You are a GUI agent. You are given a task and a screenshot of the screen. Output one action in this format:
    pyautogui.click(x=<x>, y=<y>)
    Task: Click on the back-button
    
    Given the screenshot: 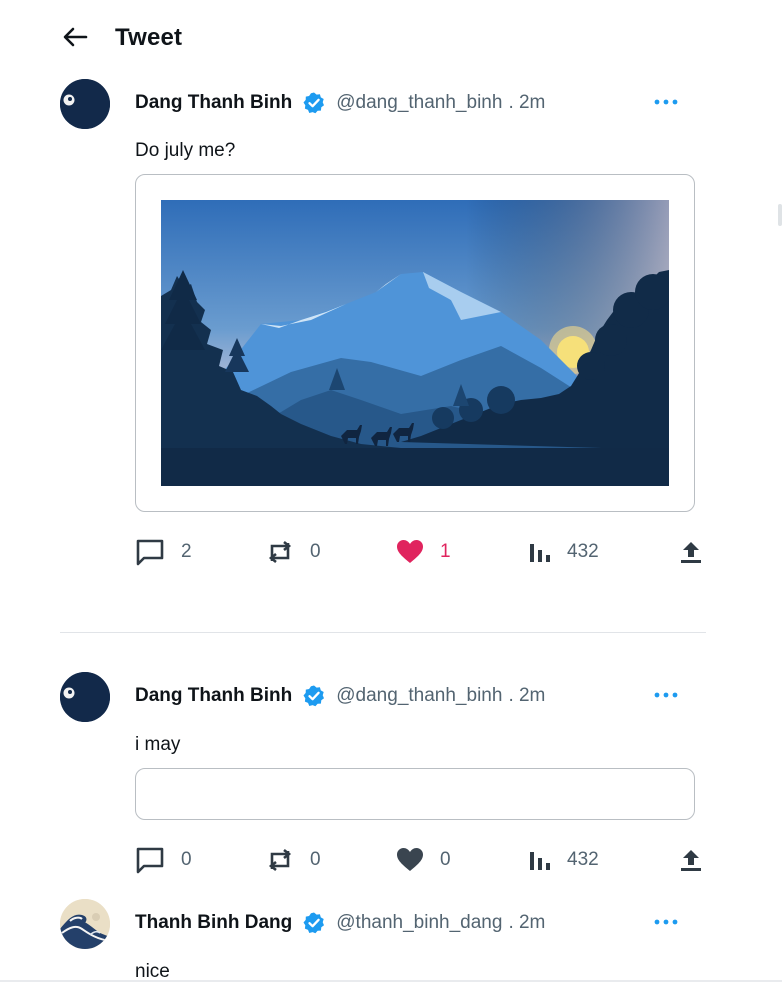 What is the action you would take?
    pyautogui.click(x=75, y=37)
    